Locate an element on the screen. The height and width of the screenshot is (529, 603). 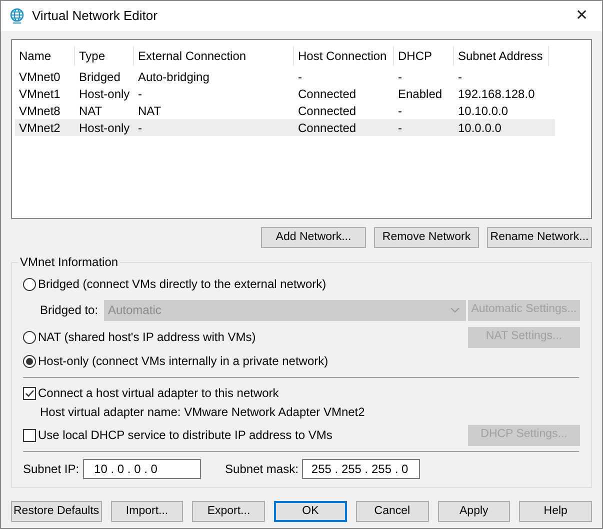
field-label: Bridged to: is located at coordinates (70, 310).